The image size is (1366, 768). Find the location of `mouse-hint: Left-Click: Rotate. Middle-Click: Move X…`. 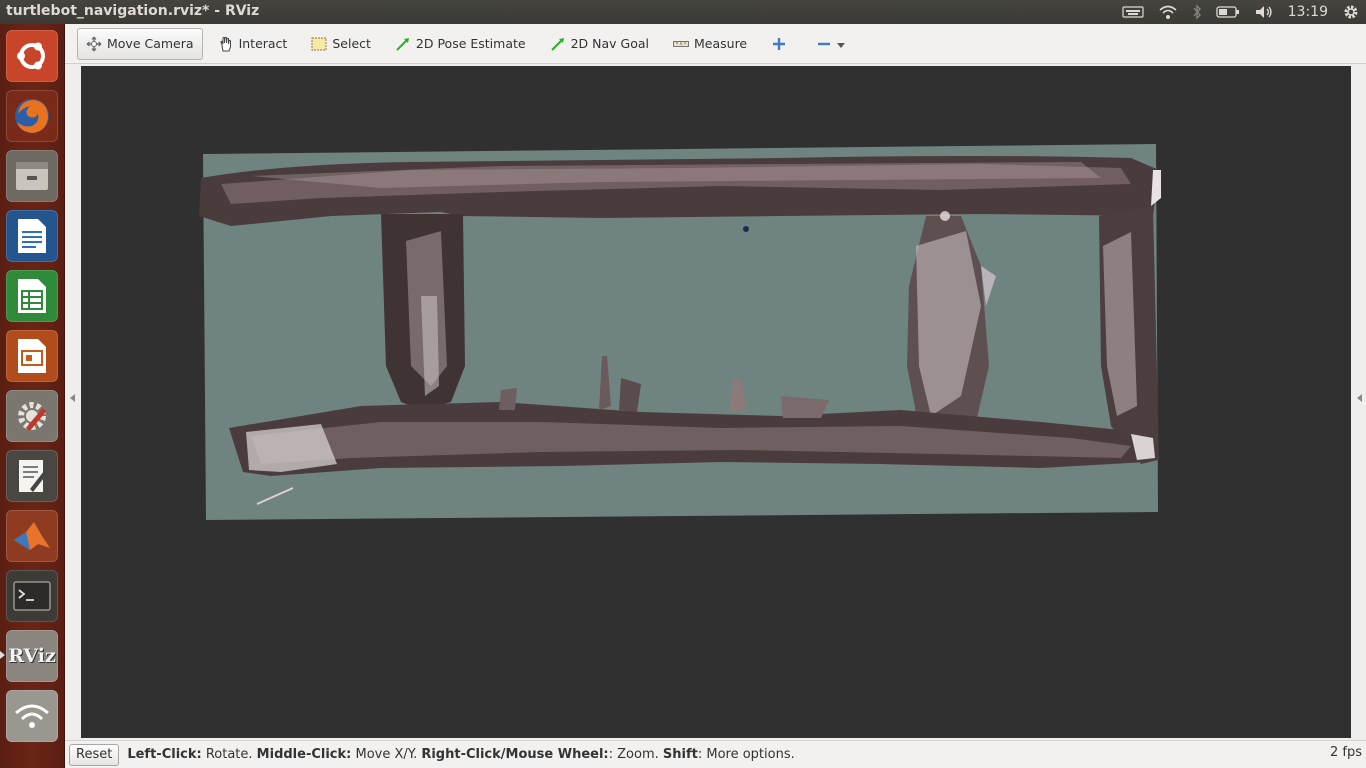

mouse-hint: Left-Click: Rotate. Middle-Click: Move X… is located at coordinates (460, 754).